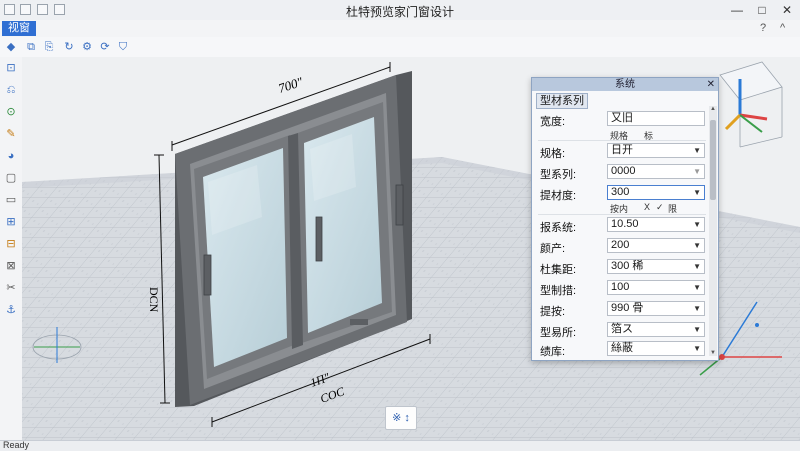 The height and width of the screenshot is (451, 800). Describe the element at coordinates (11, 222) in the screenshot. I see `grid-tool-icon: ⊞` at that location.